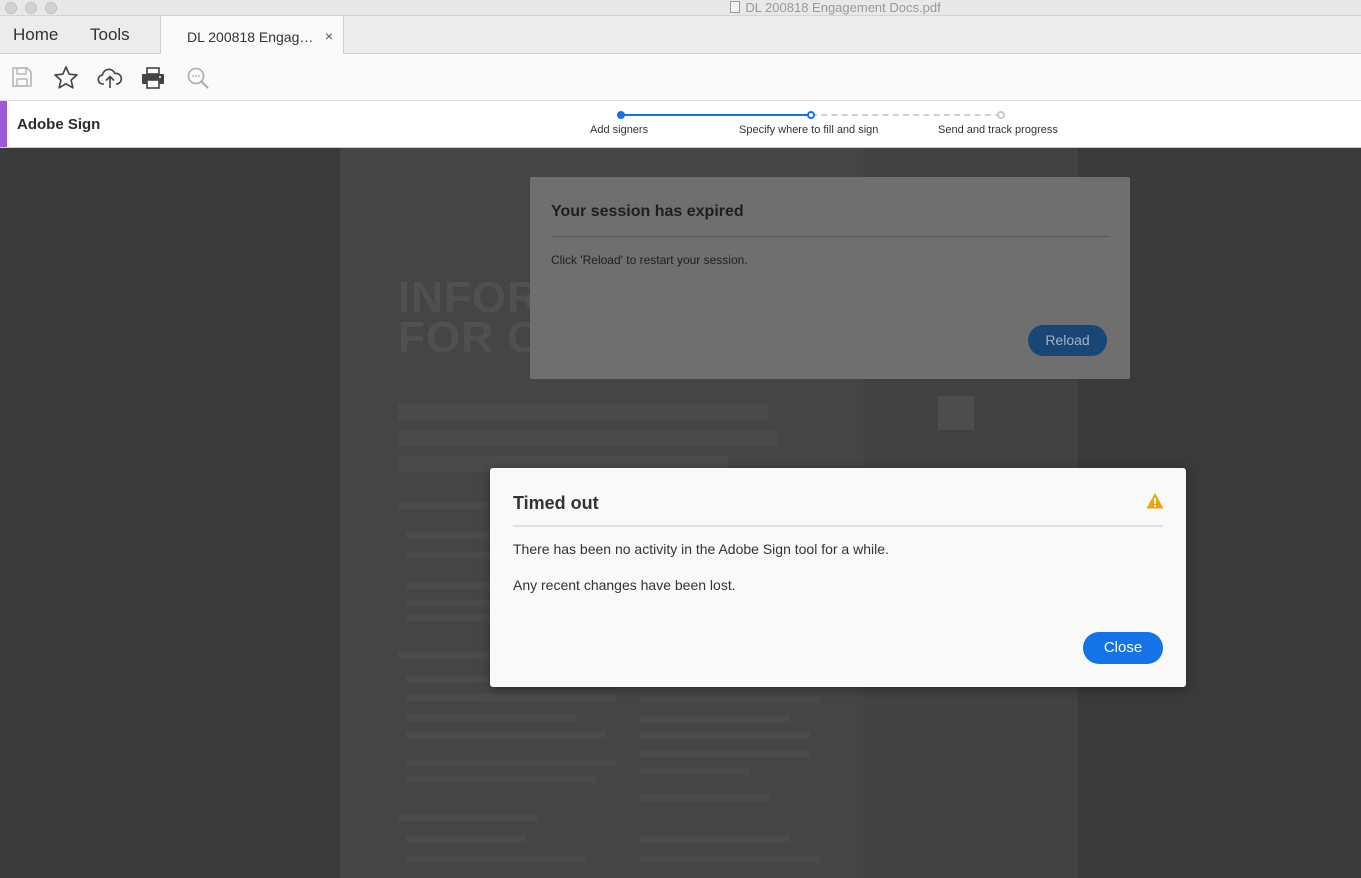 The width and height of the screenshot is (1361, 878). I want to click on session-expired-title: Your session has expired, so click(647, 211).